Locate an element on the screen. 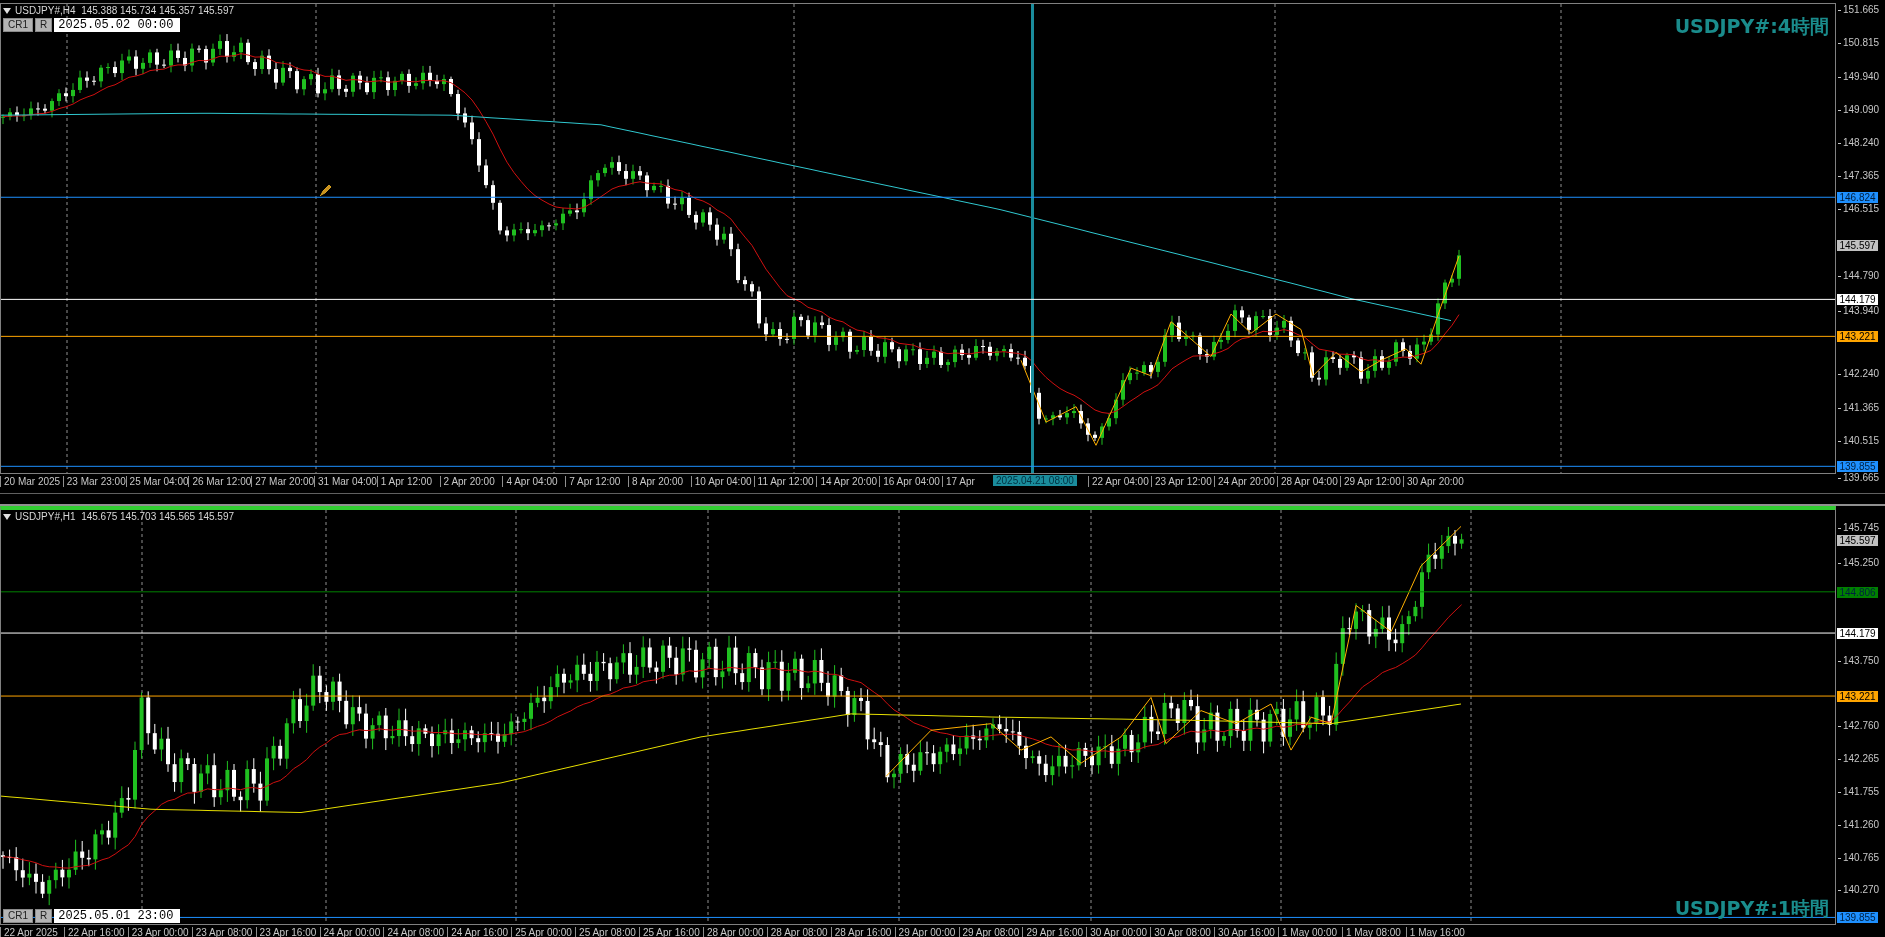 Image resolution: width=1885 pixels, height=937 pixels. time-label: 30 Apr 20:00 is located at coordinates (1433, 481).